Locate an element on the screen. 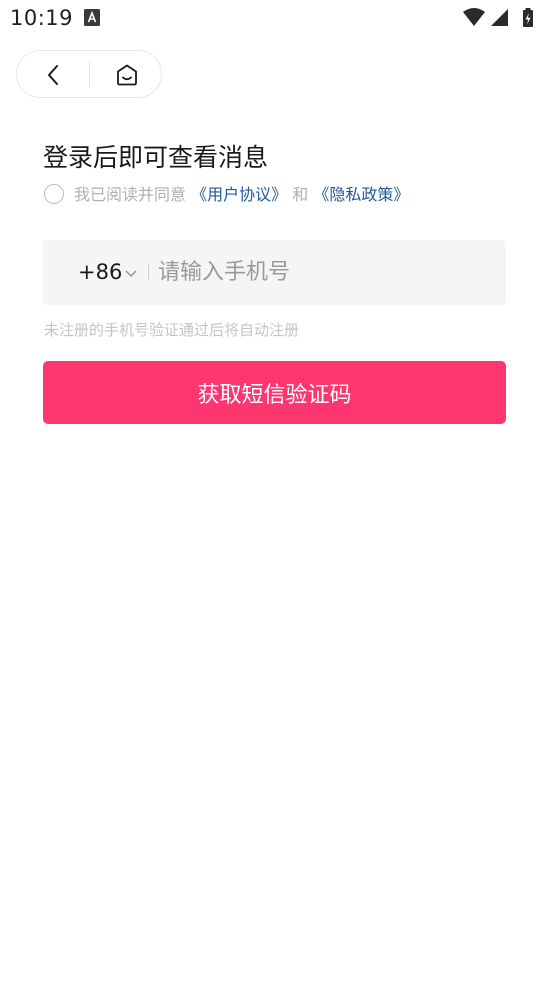 This screenshot has width=554, height=984. a-icon is located at coordinates (92, 17).